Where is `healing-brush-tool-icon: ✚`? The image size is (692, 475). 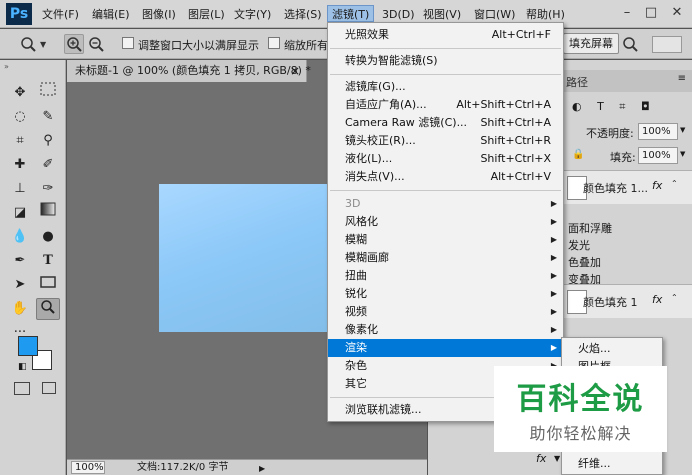
healing-brush-tool-icon: ✚ is located at coordinates (20, 165).